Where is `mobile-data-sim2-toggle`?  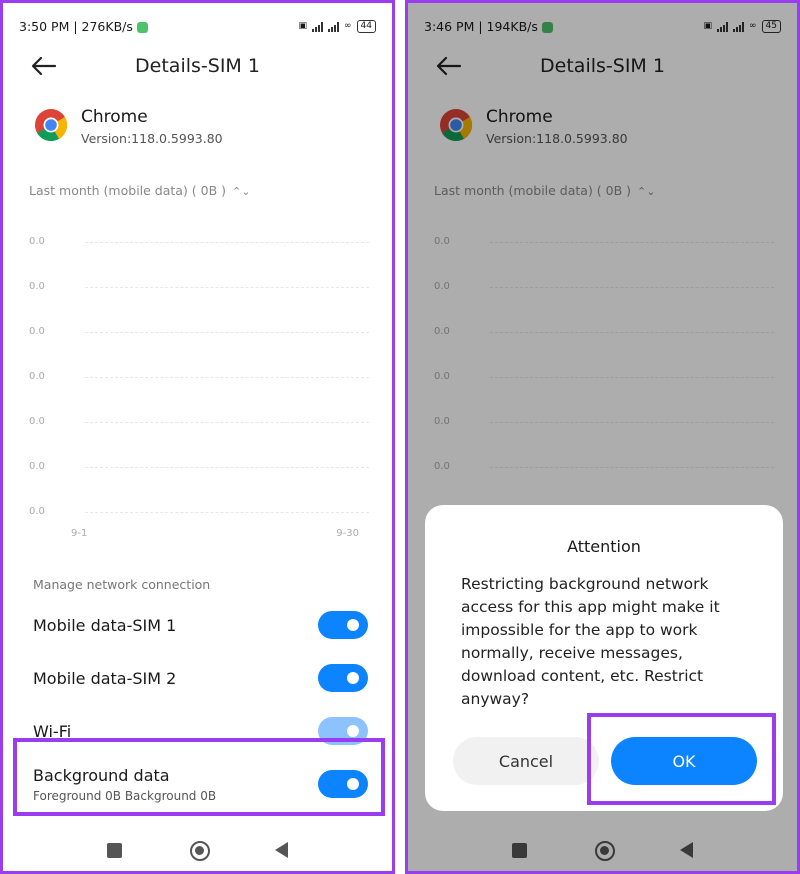 mobile-data-sim2-toggle is located at coordinates (343, 678).